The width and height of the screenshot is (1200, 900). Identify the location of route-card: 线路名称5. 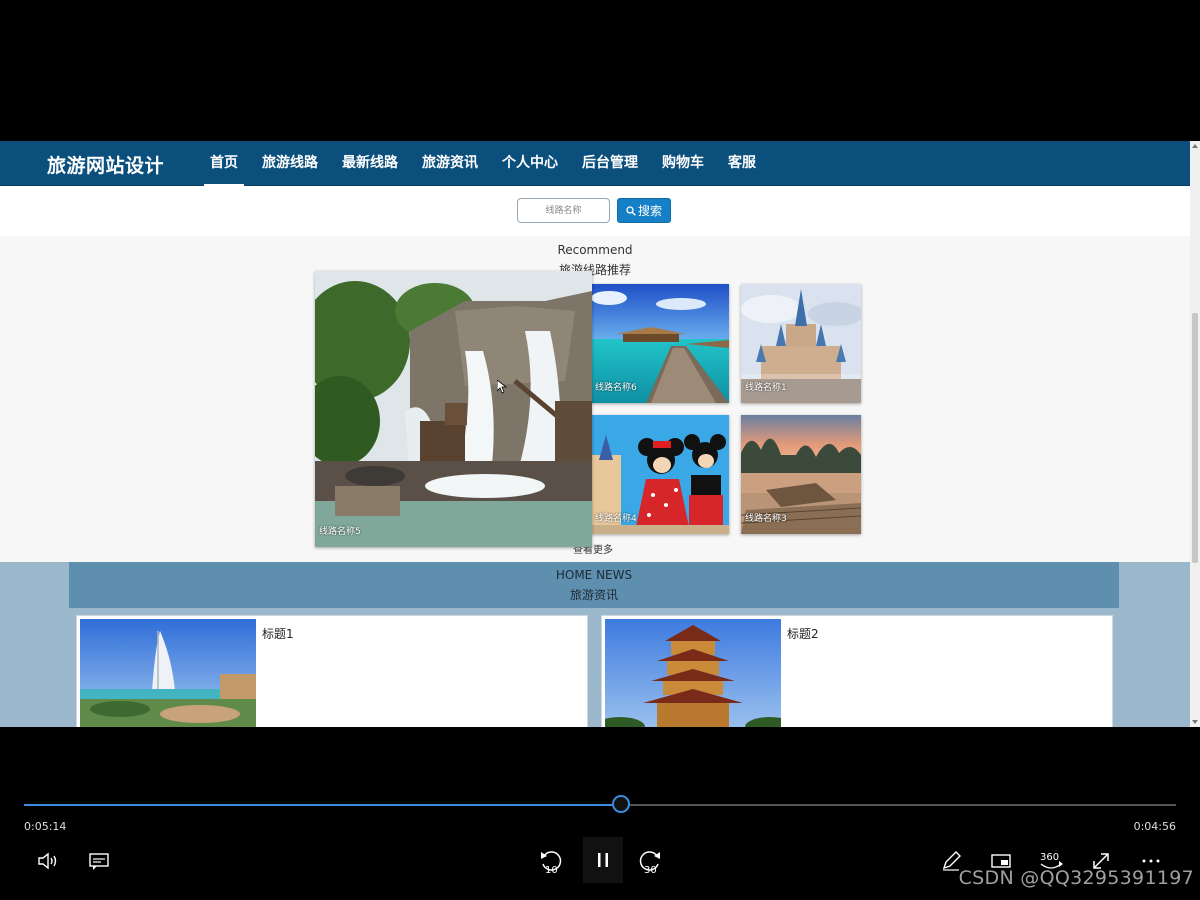
(453, 409).